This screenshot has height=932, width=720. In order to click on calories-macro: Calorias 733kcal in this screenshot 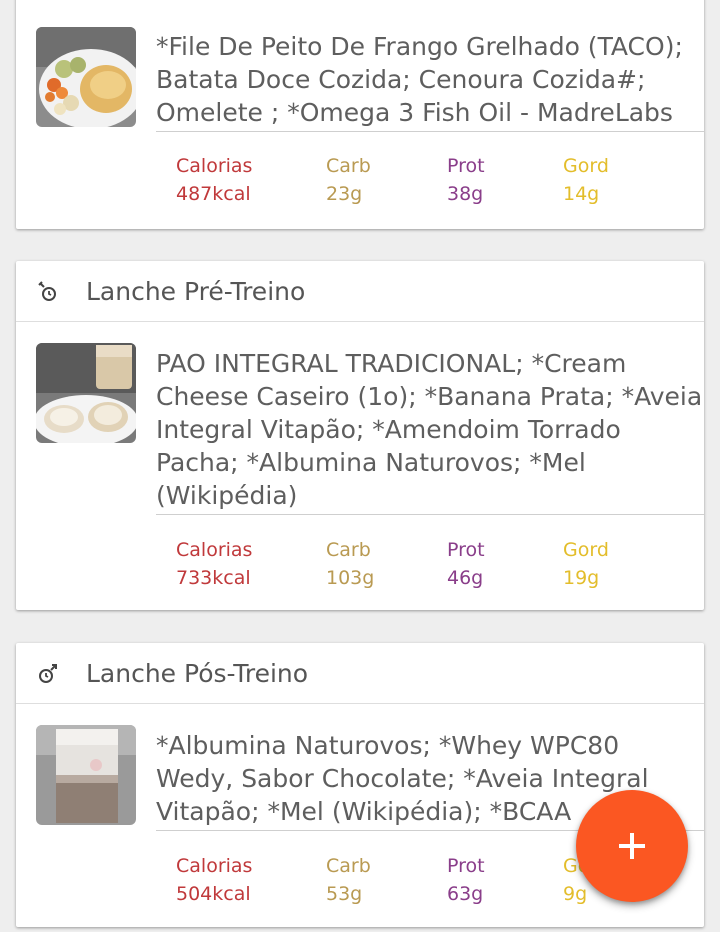, I will do `click(214, 564)`.